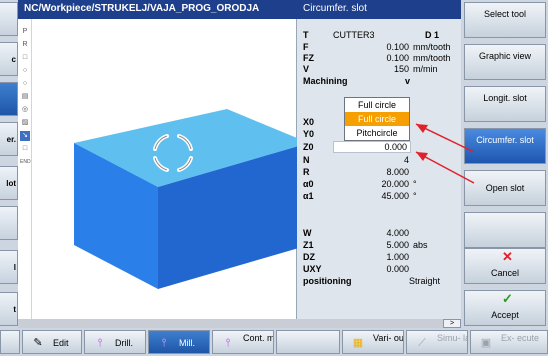 The image size is (548, 356). Describe the element at coordinates (9, 267) in the screenshot. I see `left-softkey-7: l` at that location.